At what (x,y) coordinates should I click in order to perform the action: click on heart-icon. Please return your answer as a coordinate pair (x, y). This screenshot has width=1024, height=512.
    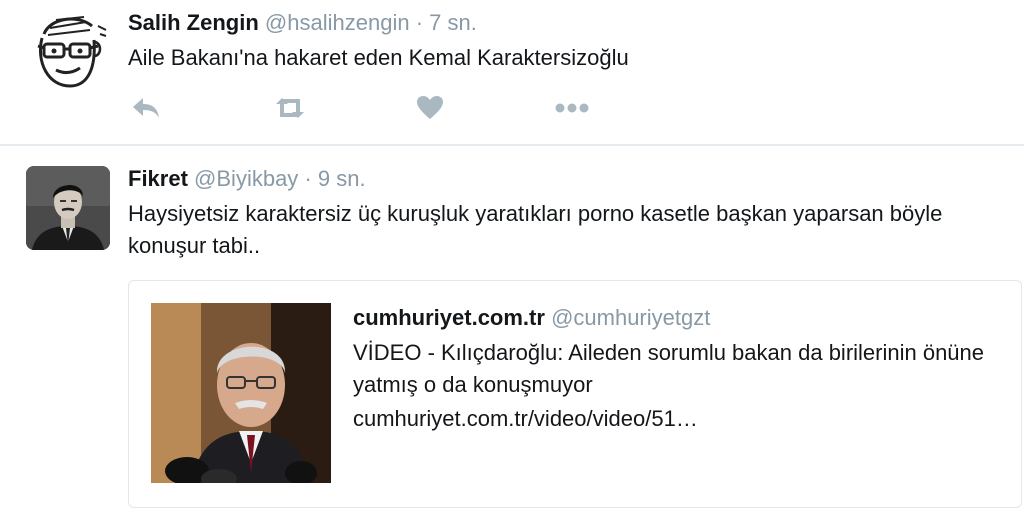
    Looking at the image, I should click on (430, 107).